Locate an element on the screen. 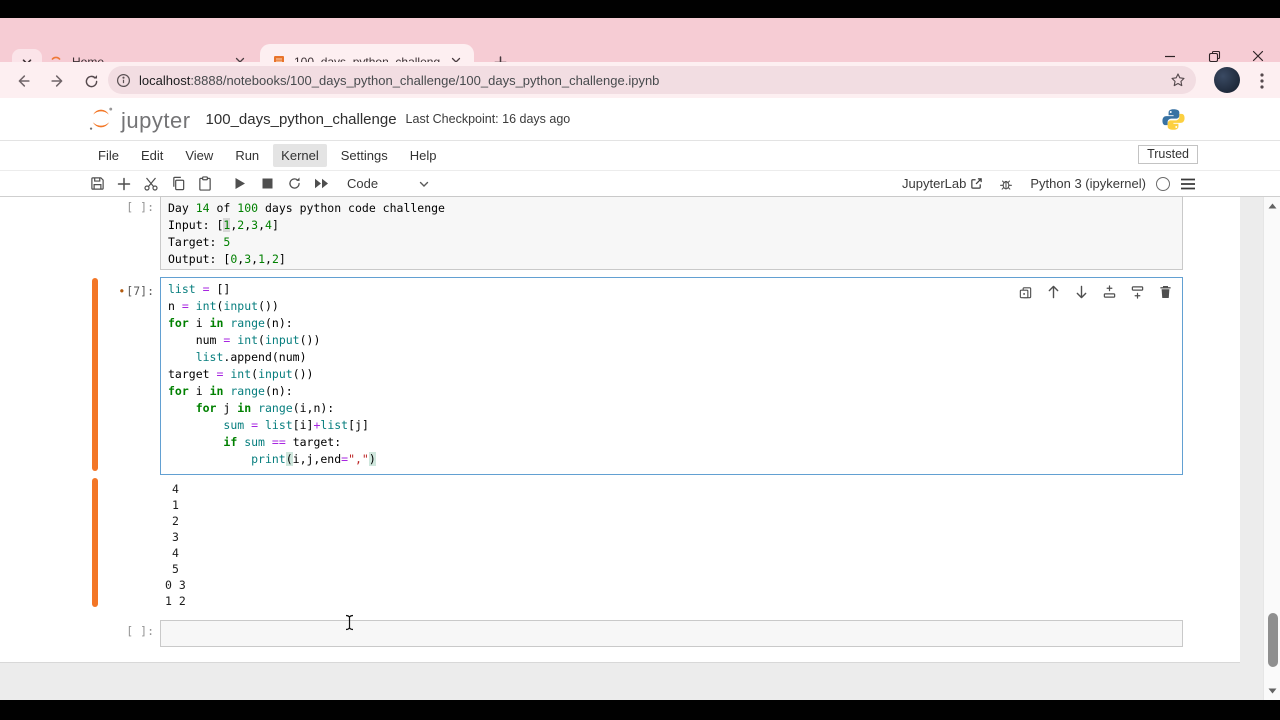  notebook-toolbar: Code JupyterLab Python 3 (ipykernel) is located at coordinates (640, 184).